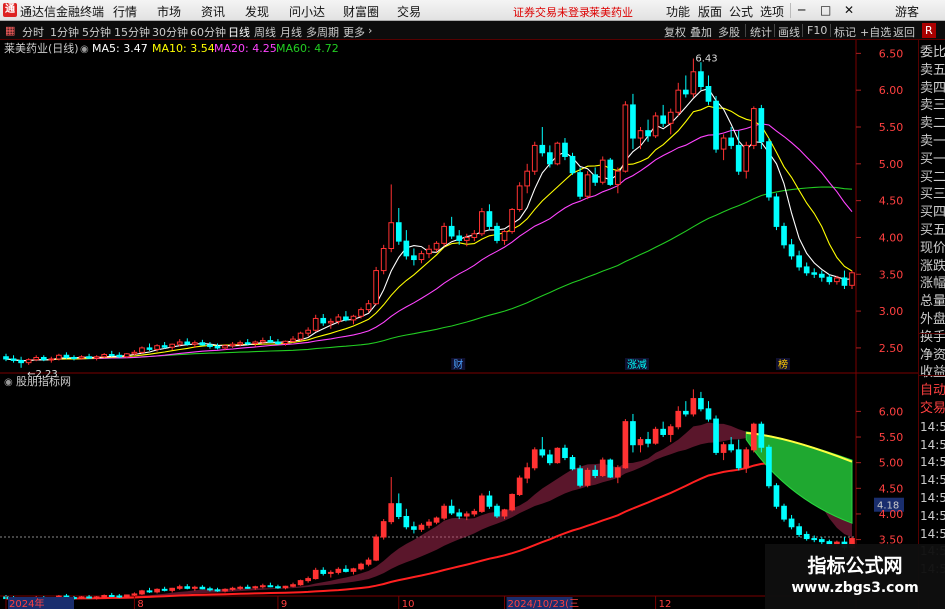 The width and height of the screenshot is (945, 609). Describe the element at coordinates (10, 30) in the screenshot. I see `grid-icon: ▦` at that location.